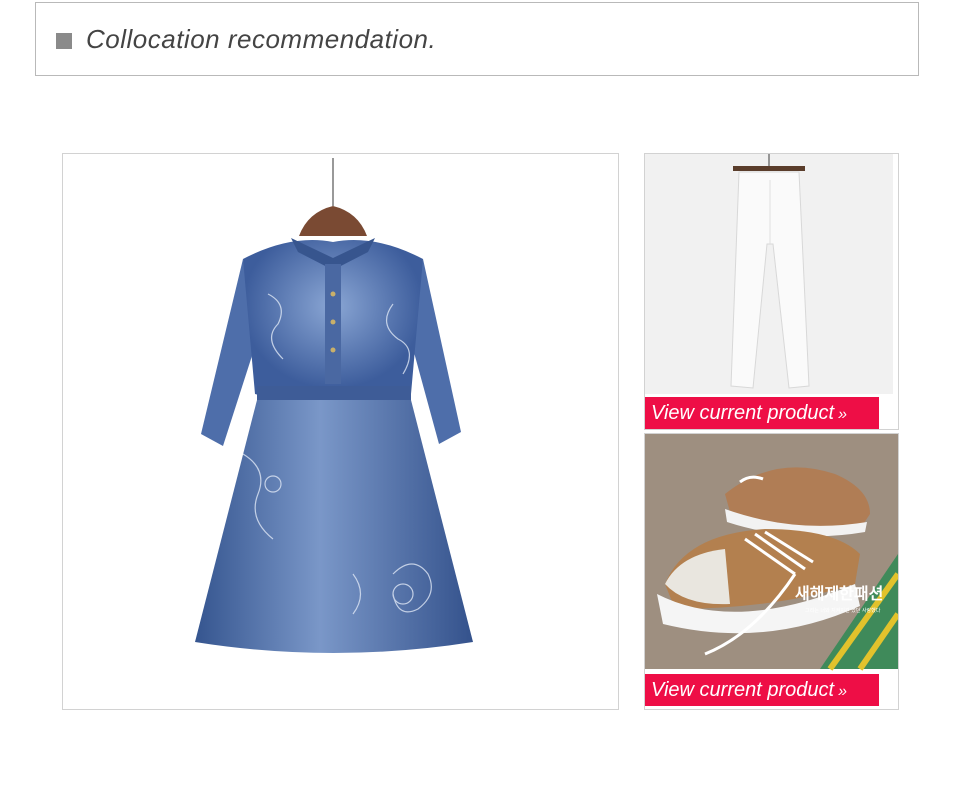 The height and width of the screenshot is (787, 960). I want to click on sneakers-image: 새해제한패션 그리는 너와 지켜지긴 썼던 사랑했다, so click(771, 571).